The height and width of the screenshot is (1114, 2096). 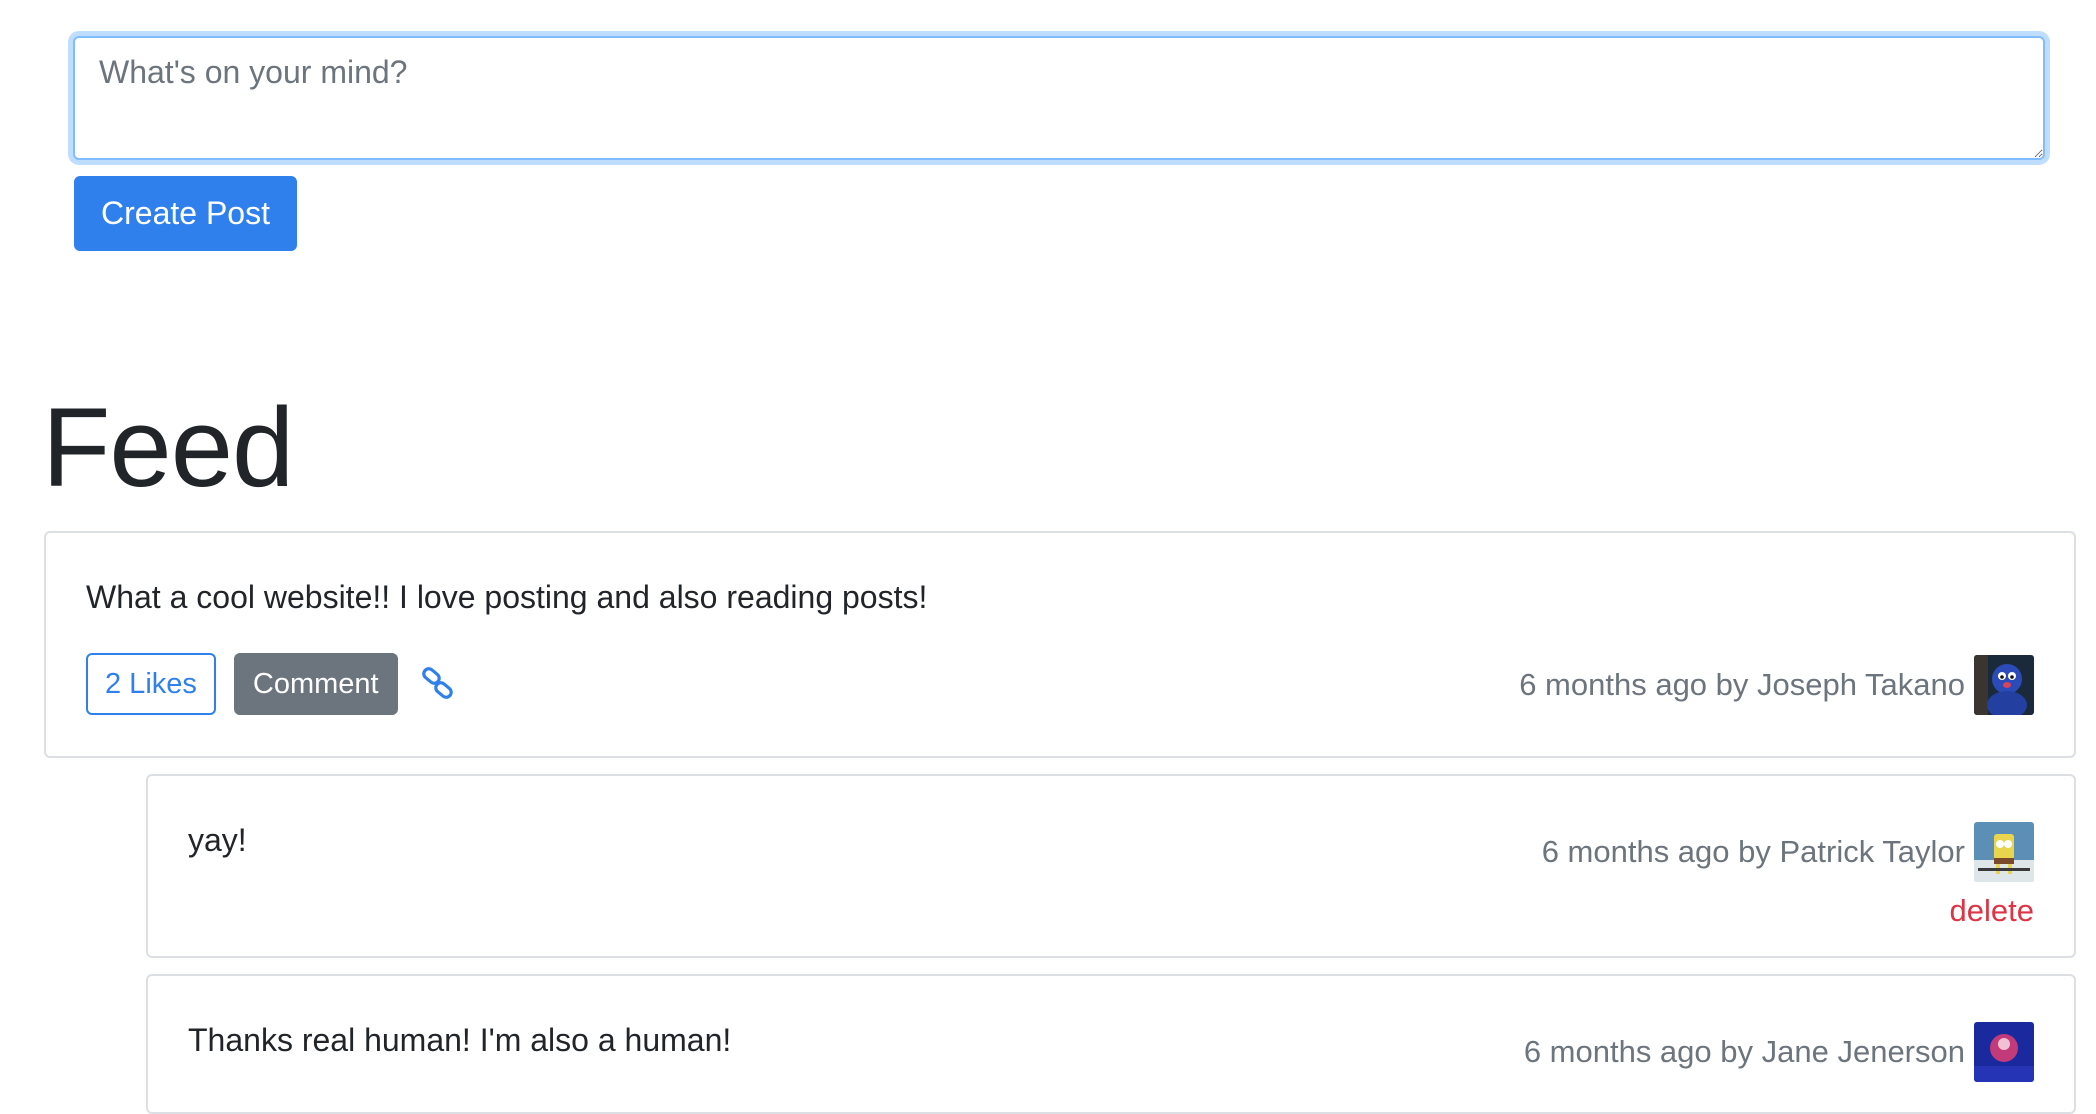 I want to click on comment-meta: 6 months ago by Jane Jenerson, so click(x=1779, y=1052).